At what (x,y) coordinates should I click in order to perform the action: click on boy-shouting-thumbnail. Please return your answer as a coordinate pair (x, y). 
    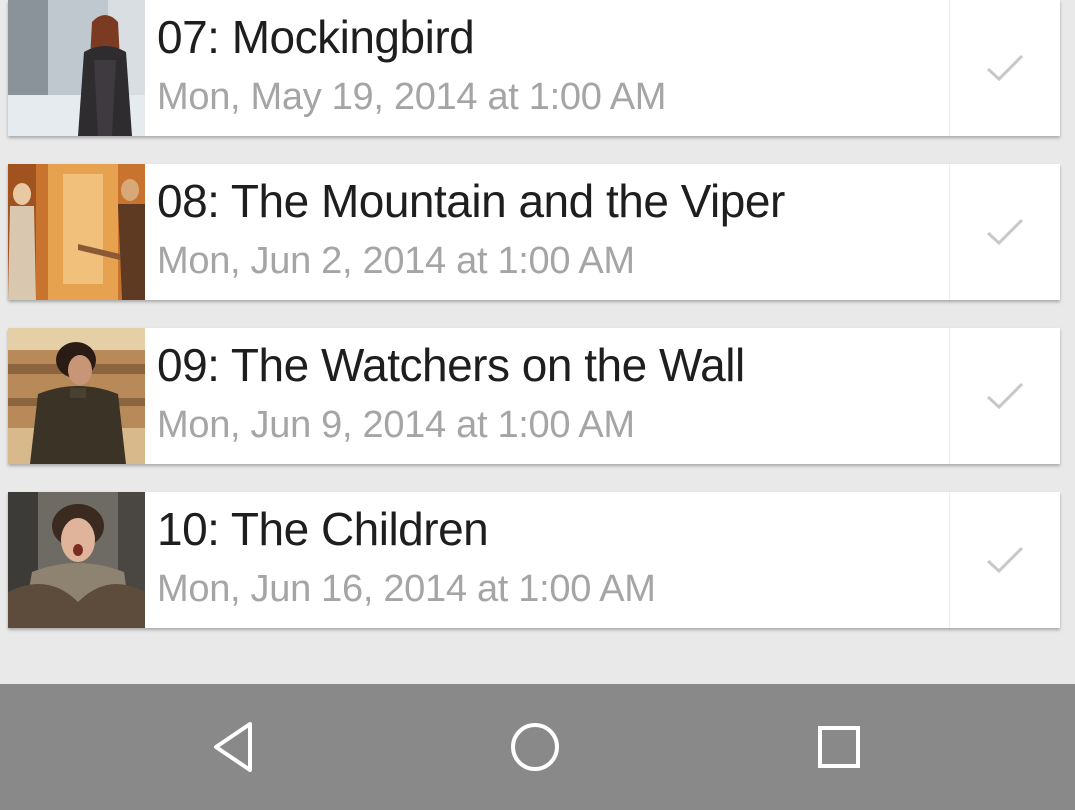
    Looking at the image, I should click on (76, 560).